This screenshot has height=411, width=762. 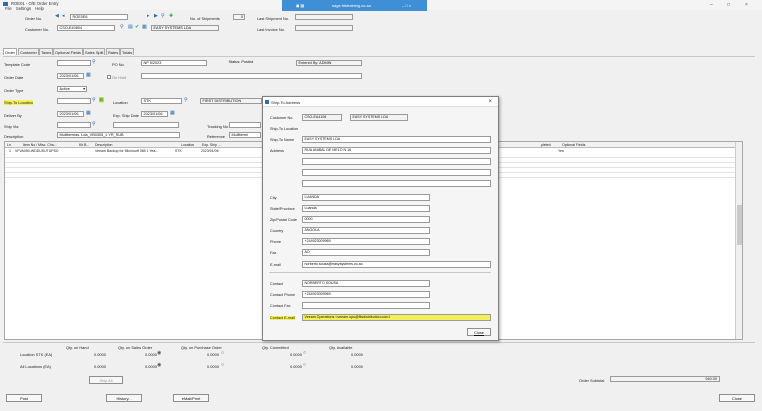 I want to click on last-record-icon: ▶, so click(x=156, y=16).